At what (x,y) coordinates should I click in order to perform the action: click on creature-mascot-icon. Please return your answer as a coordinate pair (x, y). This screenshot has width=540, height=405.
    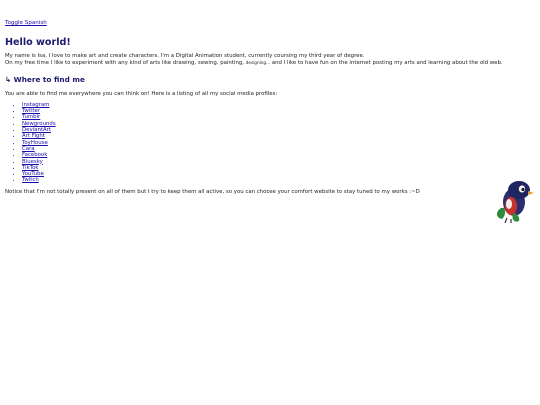
    Looking at the image, I should click on (515, 202).